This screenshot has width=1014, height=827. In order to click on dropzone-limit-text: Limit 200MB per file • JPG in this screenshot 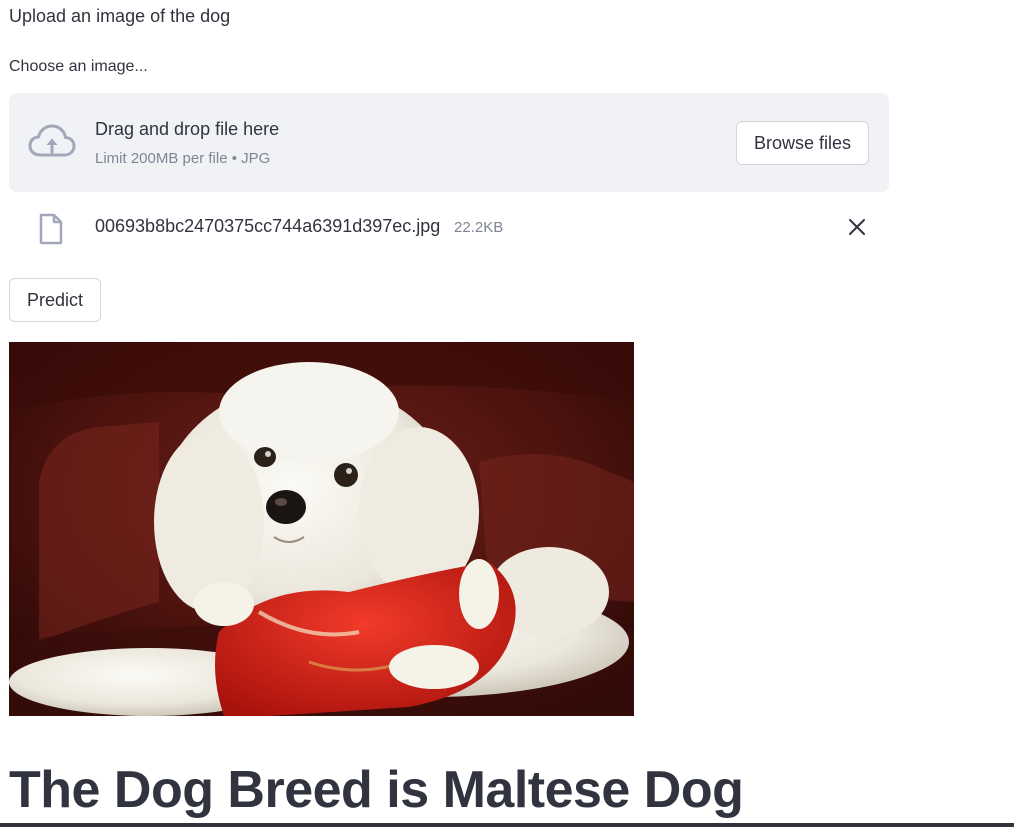, I will do `click(183, 158)`.